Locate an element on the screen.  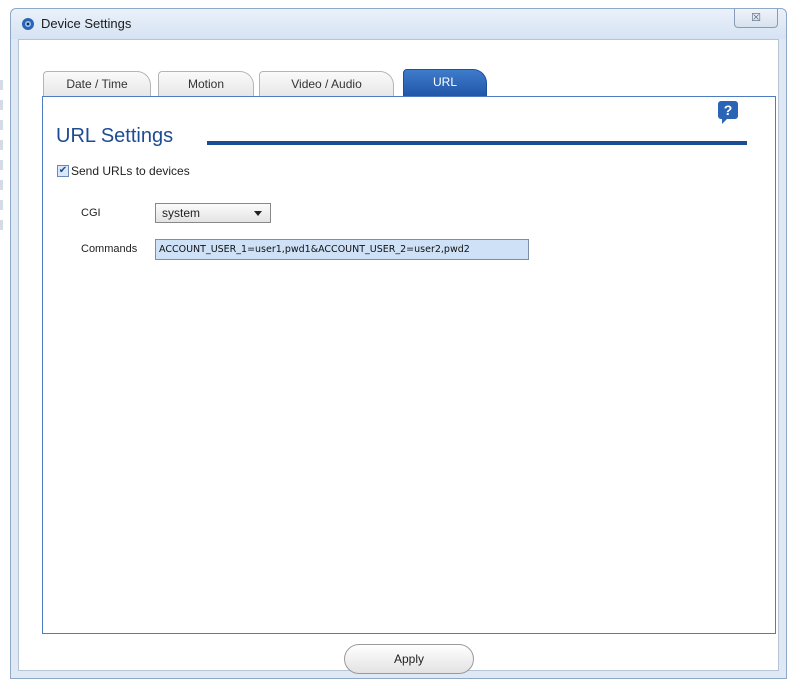
tab-motion: Motion is located at coordinates (206, 84).